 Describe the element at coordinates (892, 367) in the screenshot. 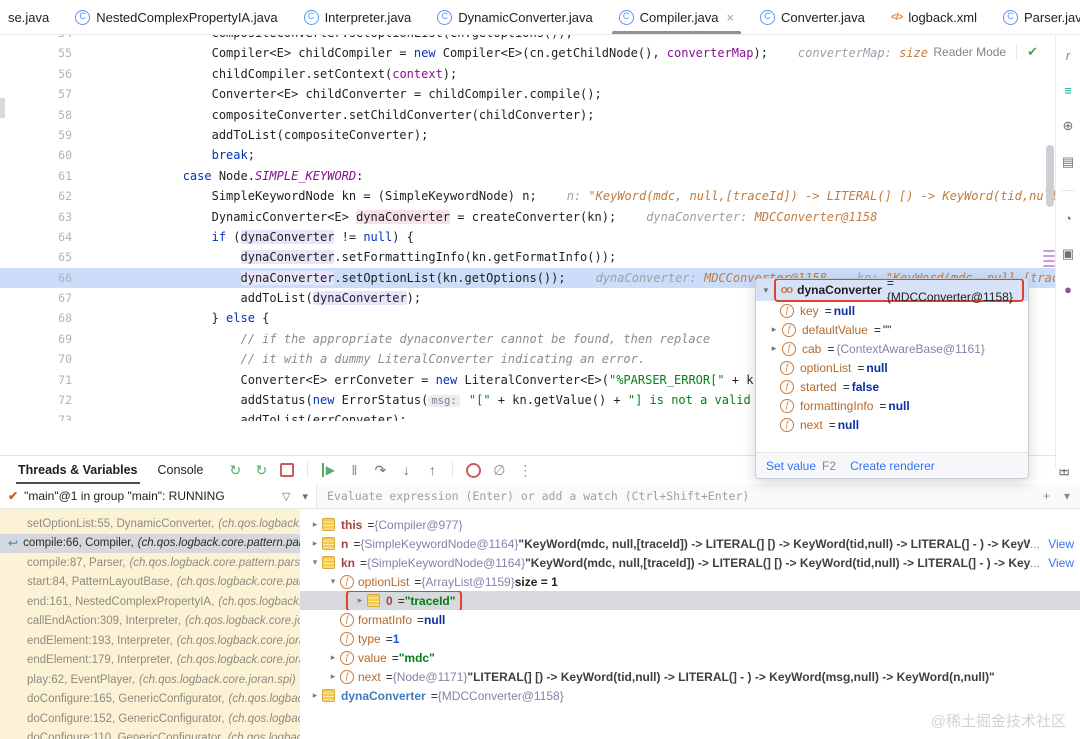

I see `popup-field-row: f optionList = null` at that location.